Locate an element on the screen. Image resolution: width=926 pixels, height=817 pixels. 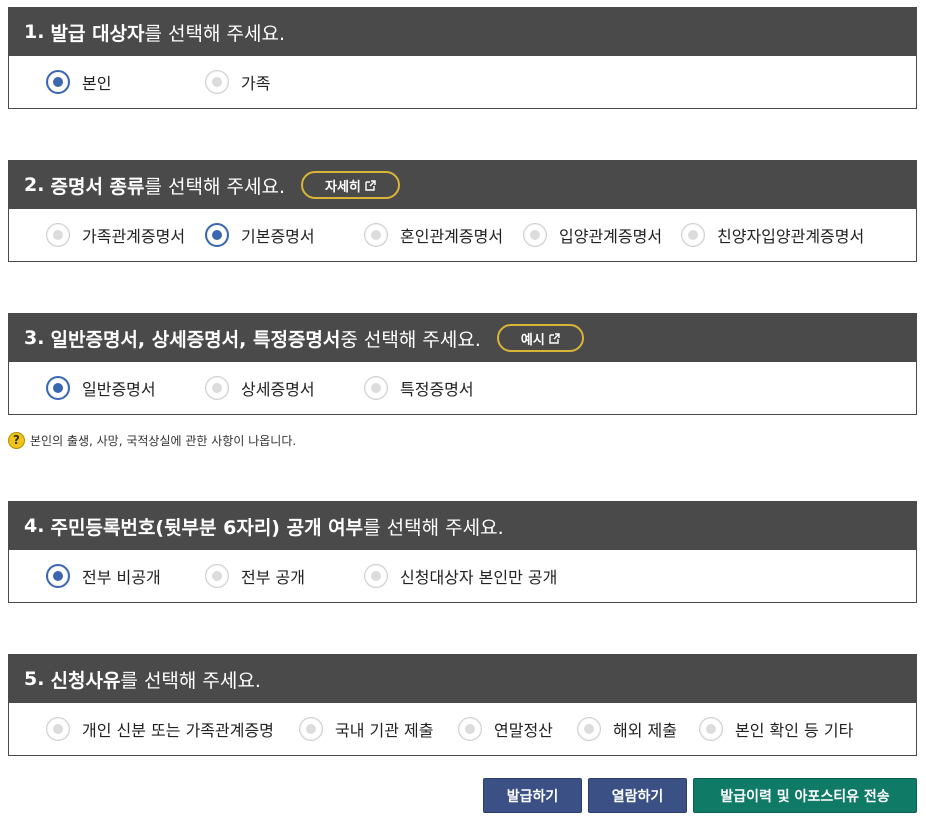
section-header: 3. 일반증명서, 상세증명서, 특정증명서 중 선택해 주세요. 예시 is located at coordinates (462, 338).